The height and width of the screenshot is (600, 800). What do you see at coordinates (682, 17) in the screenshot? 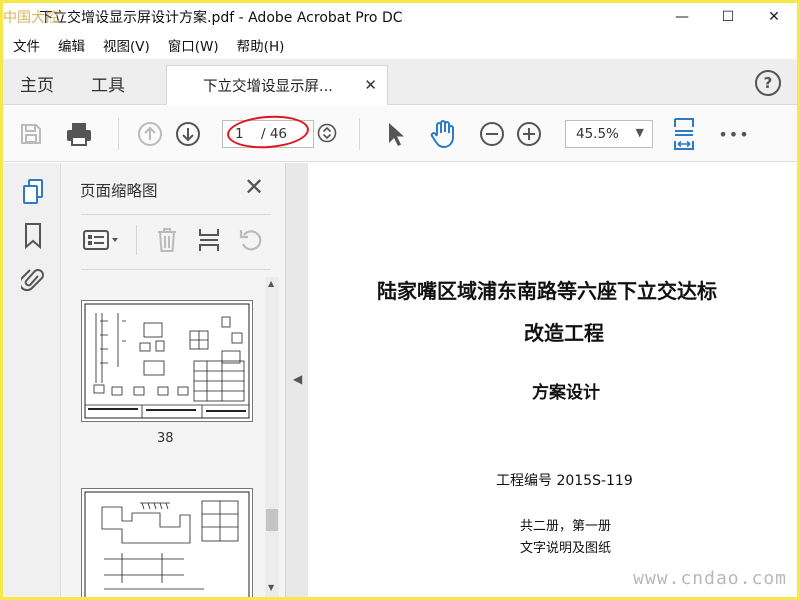
I see `minimize-button: —` at bounding box center [682, 17].